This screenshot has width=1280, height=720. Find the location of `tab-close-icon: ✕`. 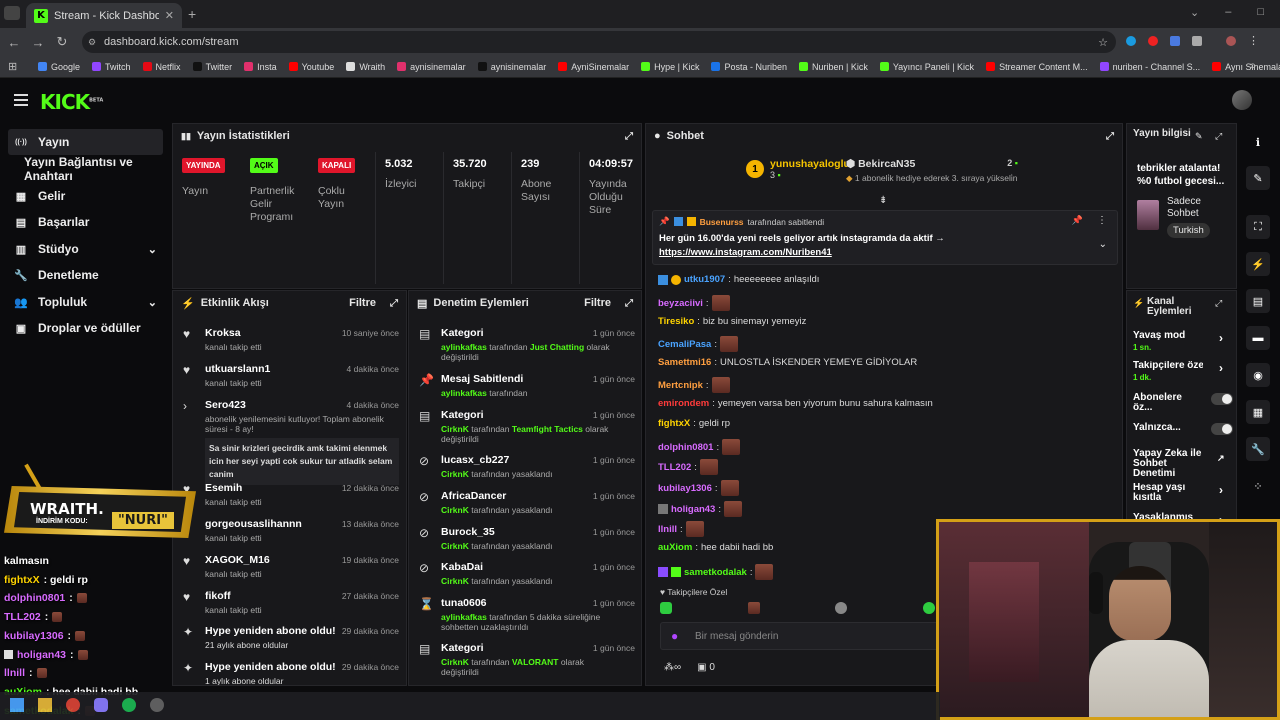

tab-close-icon: ✕ is located at coordinates (169, 15).